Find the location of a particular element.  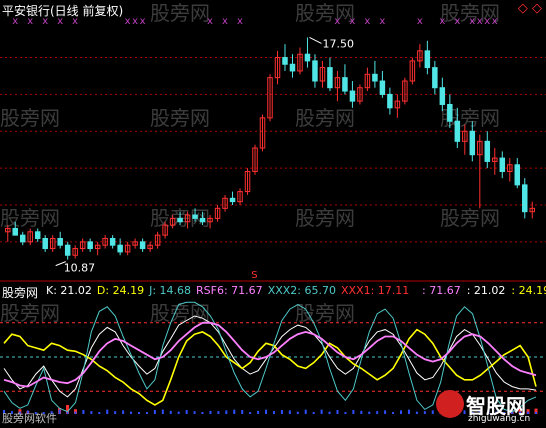

legend-tail-value: : 21.02 is located at coordinates (486, 290).